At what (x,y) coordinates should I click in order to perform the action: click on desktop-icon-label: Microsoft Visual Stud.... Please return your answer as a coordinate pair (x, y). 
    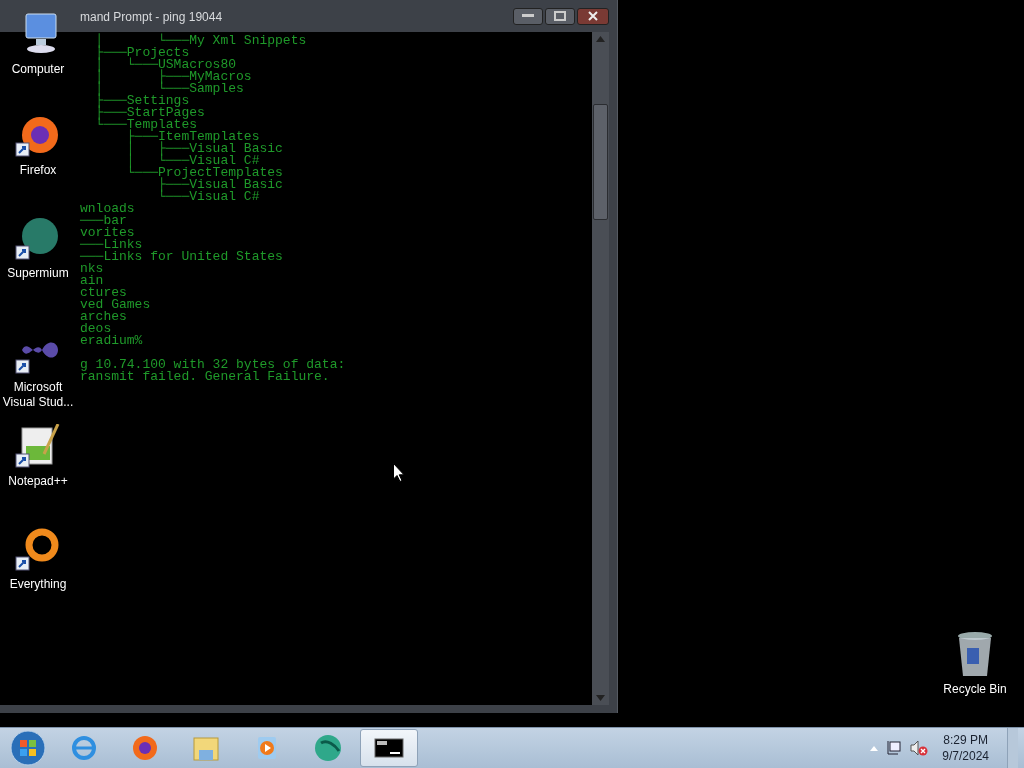
    Looking at the image, I should click on (38, 395).